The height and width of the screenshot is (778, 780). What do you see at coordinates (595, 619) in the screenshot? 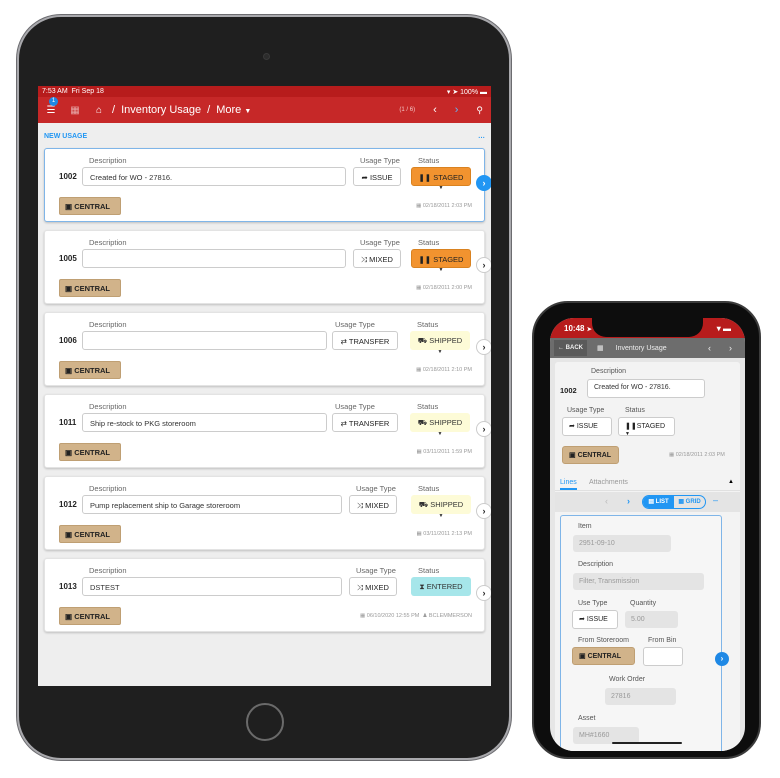
I see `use-type-button: ➦ ISSUE` at bounding box center [595, 619].